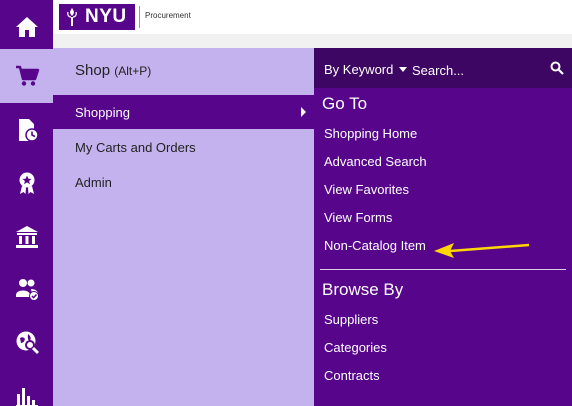 Image resolution: width=572 pixels, height=406 pixels. Describe the element at coordinates (363, 289) in the screenshot. I see `browse-section-title: Browse By` at that location.